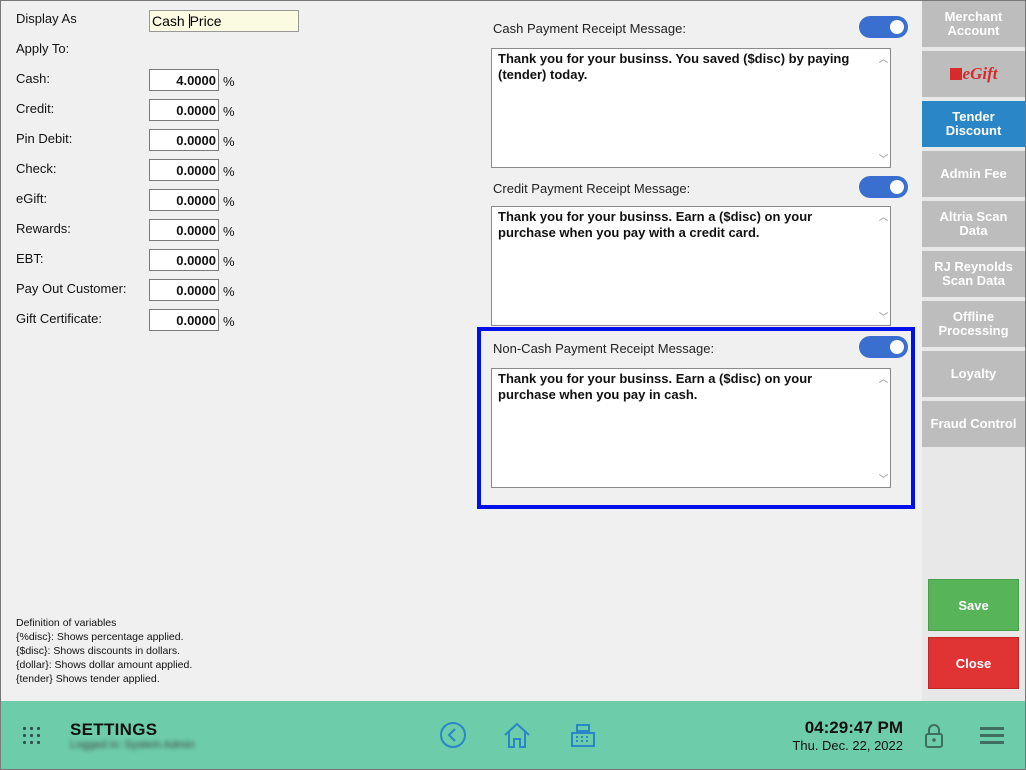  What do you see at coordinates (205, 21) in the screenshot?
I see `display-as-value-part2: Price` at bounding box center [205, 21].